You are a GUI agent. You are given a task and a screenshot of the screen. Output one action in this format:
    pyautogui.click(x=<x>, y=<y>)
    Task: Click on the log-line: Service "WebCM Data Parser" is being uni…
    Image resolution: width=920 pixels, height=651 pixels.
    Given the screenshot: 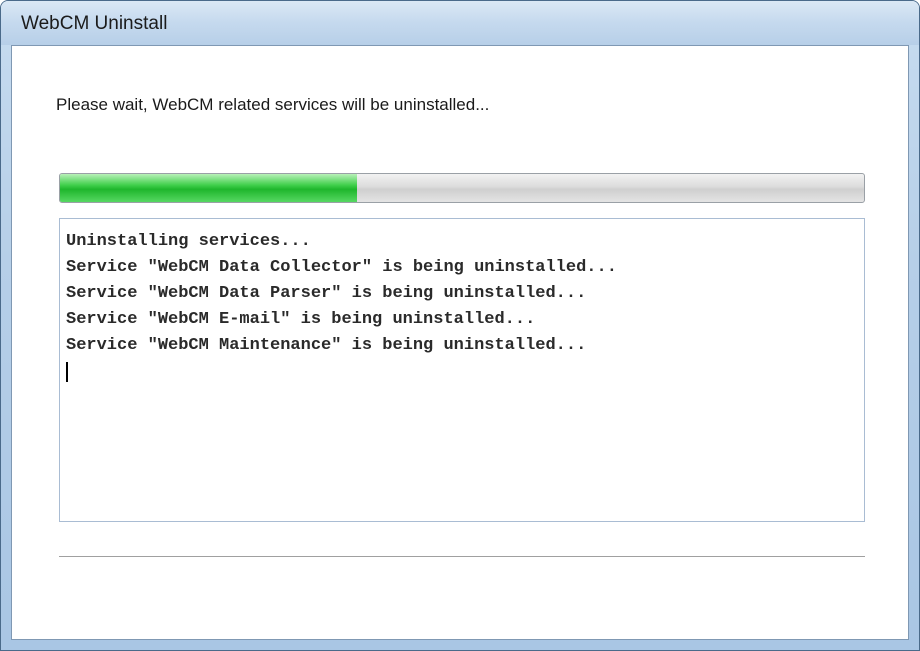 What is the action you would take?
    pyautogui.click(x=326, y=293)
    